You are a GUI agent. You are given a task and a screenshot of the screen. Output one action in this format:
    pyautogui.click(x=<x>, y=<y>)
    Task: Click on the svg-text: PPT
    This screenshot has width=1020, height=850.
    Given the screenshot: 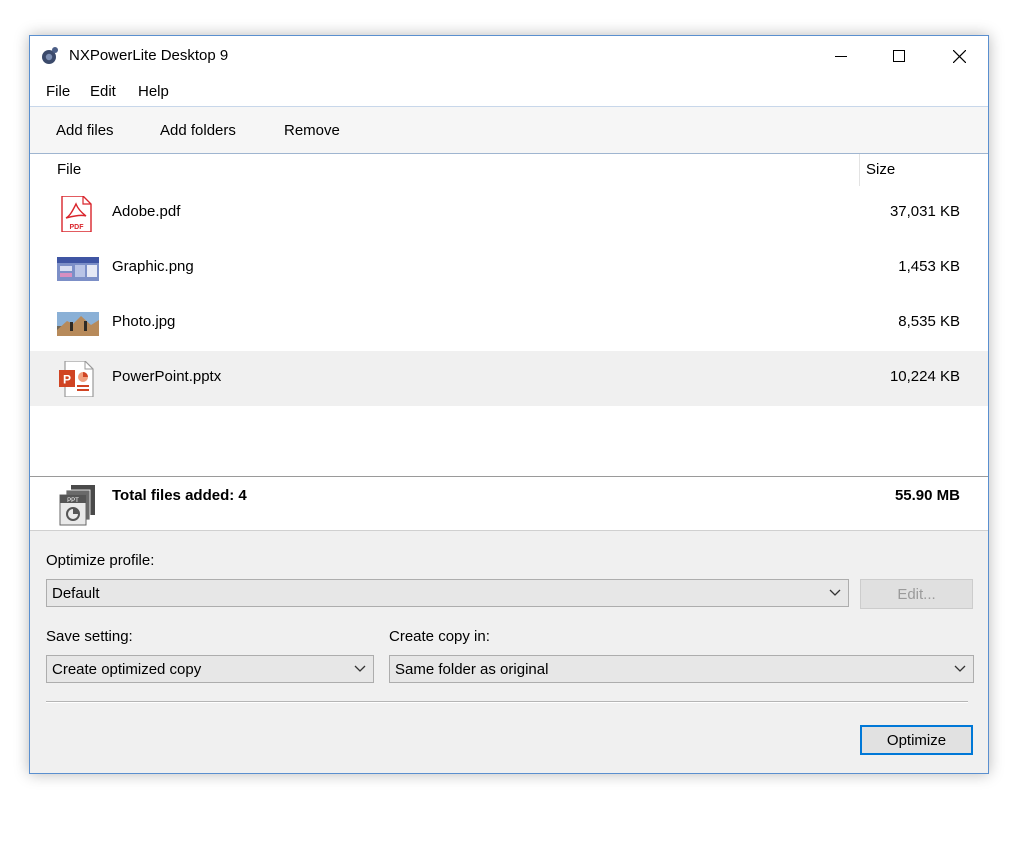 What is the action you would take?
    pyautogui.click(x=73, y=501)
    